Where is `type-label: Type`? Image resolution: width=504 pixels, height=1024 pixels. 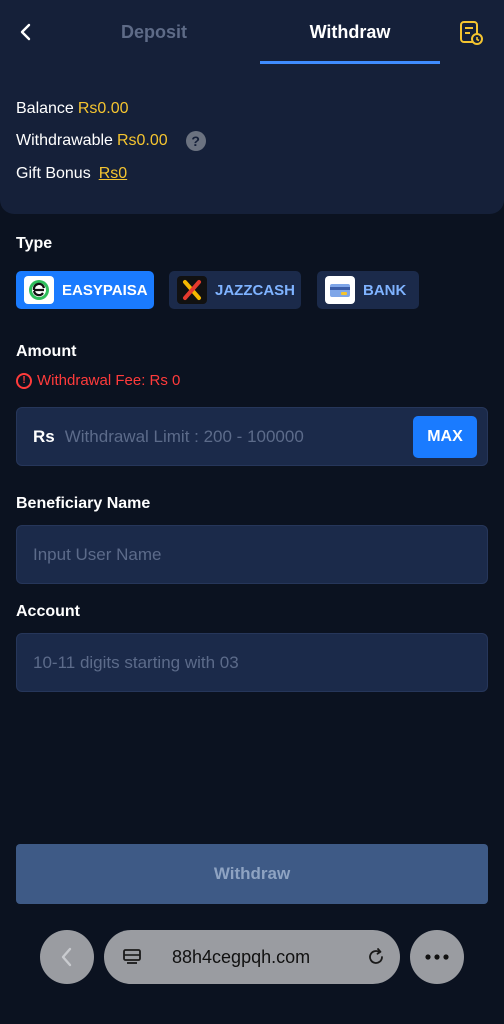
type-label: Type is located at coordinates (34, 243).